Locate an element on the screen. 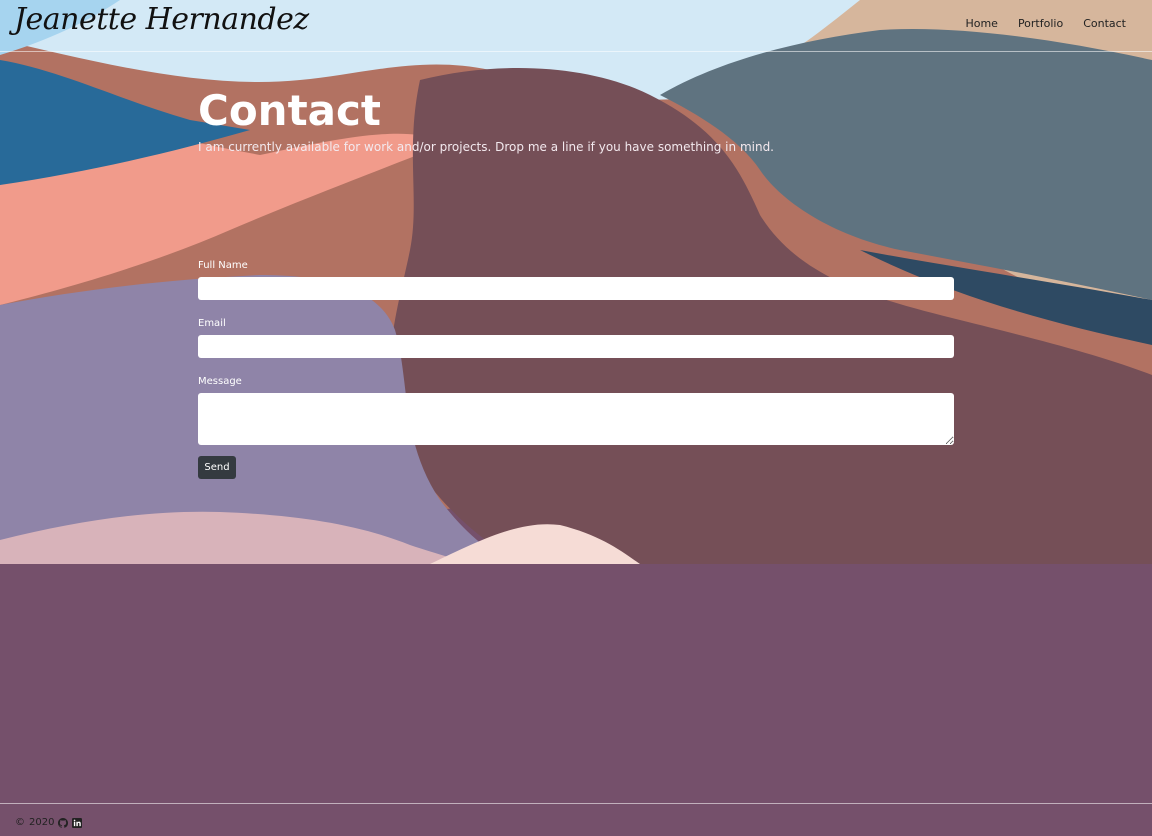  send-button: Send is located at coordinates (217, 467).